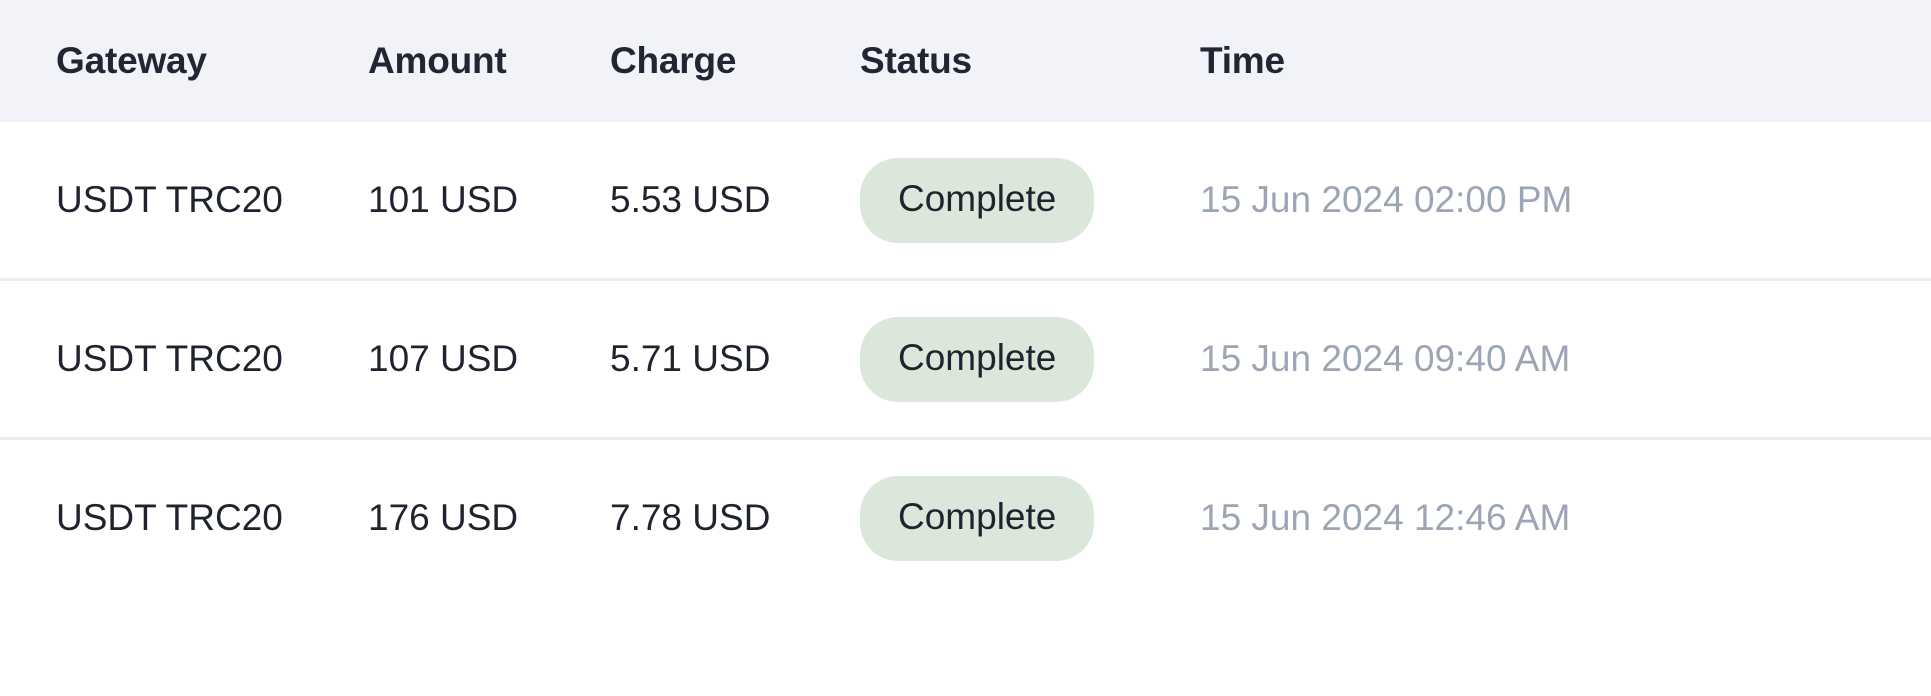  What do you see at coordinates (1018, 61) in the screenshot?
I see `column-header-status: Status` at bounding box center [1018, 61].